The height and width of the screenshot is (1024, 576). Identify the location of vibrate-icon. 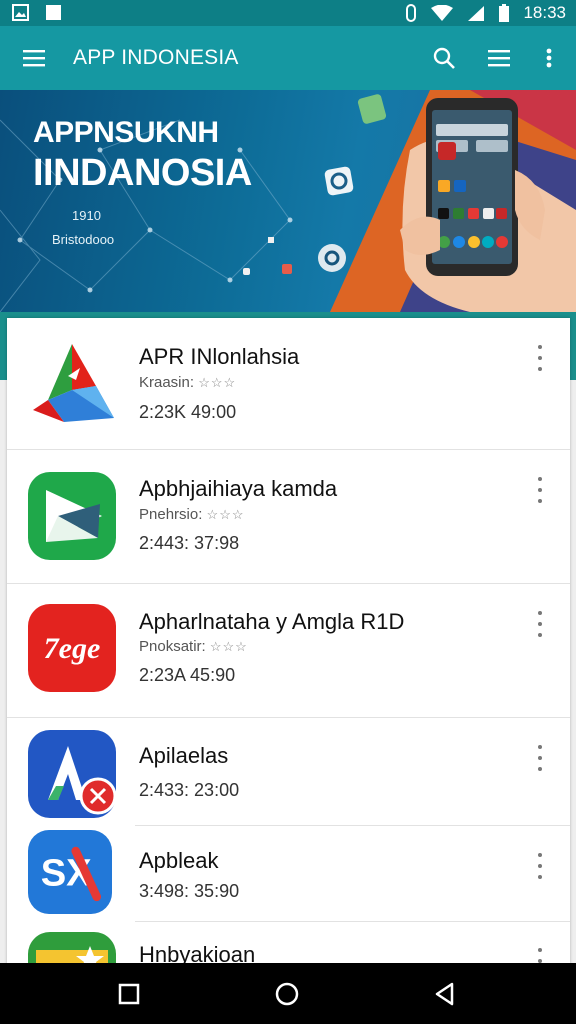
(411, 13).